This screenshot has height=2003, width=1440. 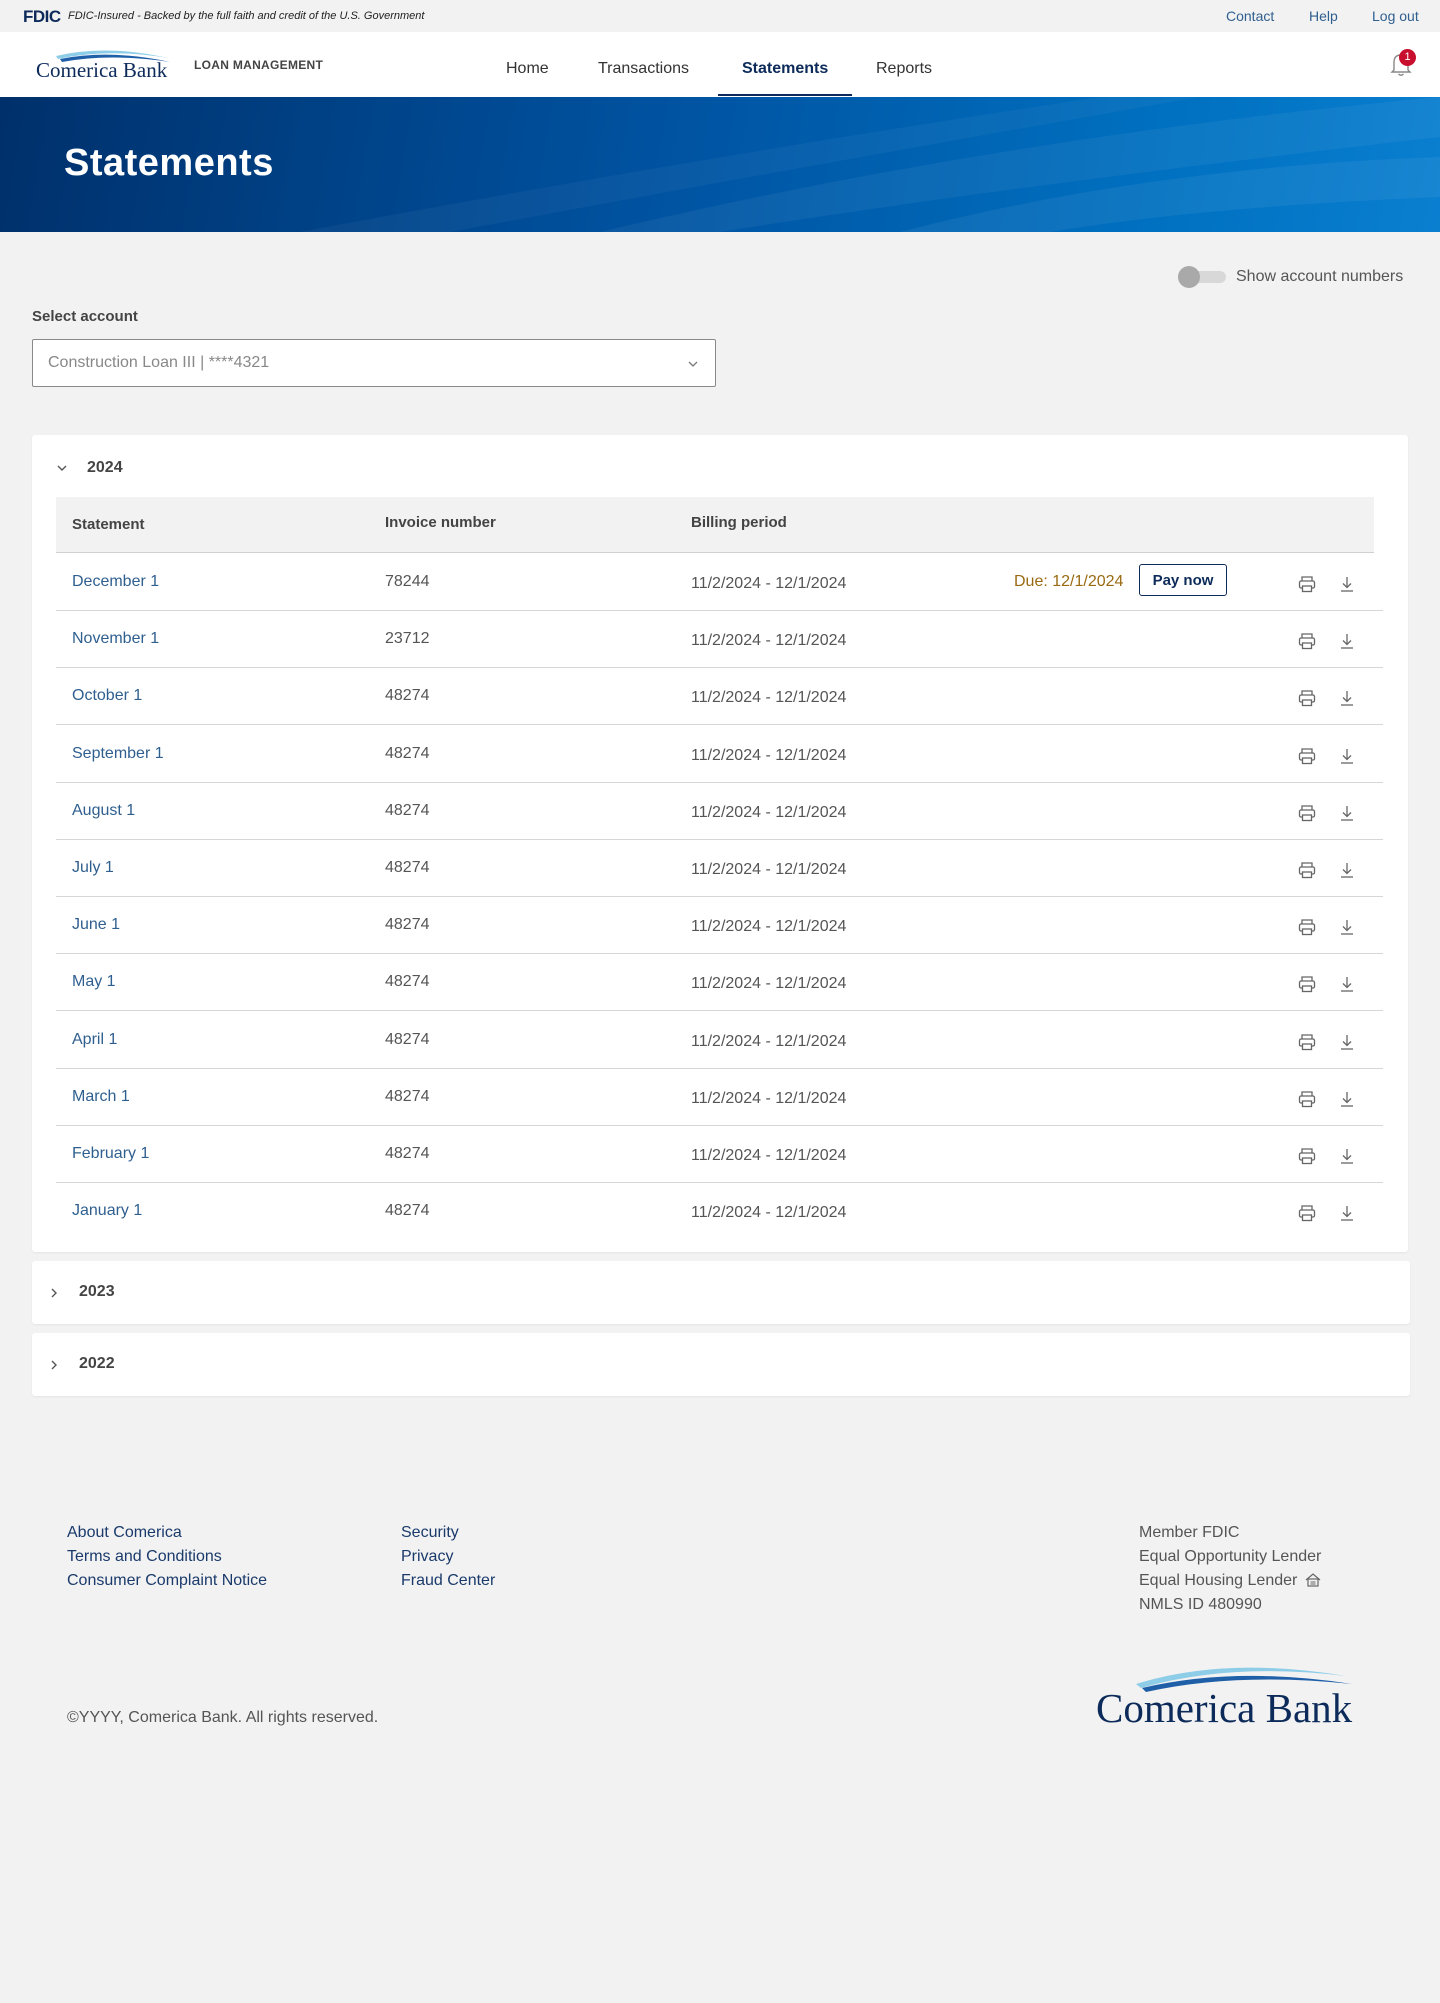 I want to click on table-row: September 1 48274 11/2/2024 - 12/1/2024, so click(x=719, y=754).